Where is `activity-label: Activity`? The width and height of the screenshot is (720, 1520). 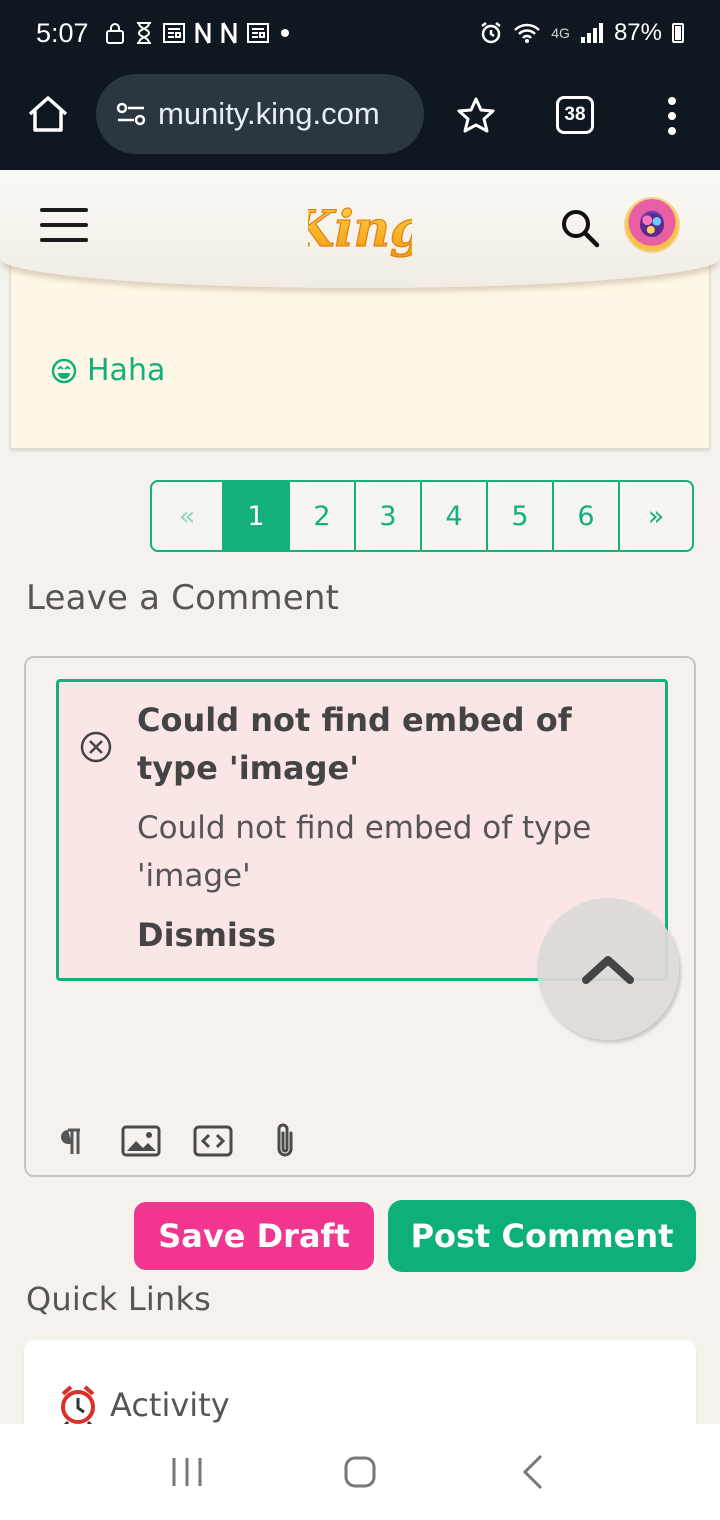 activity-label: Activity is located at coordinates (170, 1405).